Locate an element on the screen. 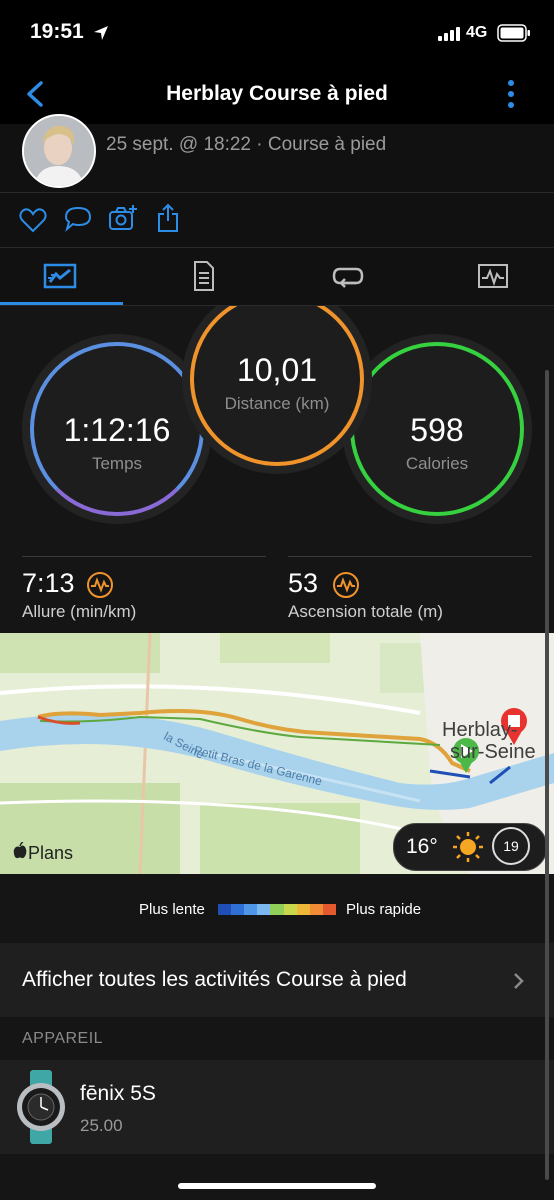  legend-fast-label: Plus rapide is located at coordinates (384, 909).